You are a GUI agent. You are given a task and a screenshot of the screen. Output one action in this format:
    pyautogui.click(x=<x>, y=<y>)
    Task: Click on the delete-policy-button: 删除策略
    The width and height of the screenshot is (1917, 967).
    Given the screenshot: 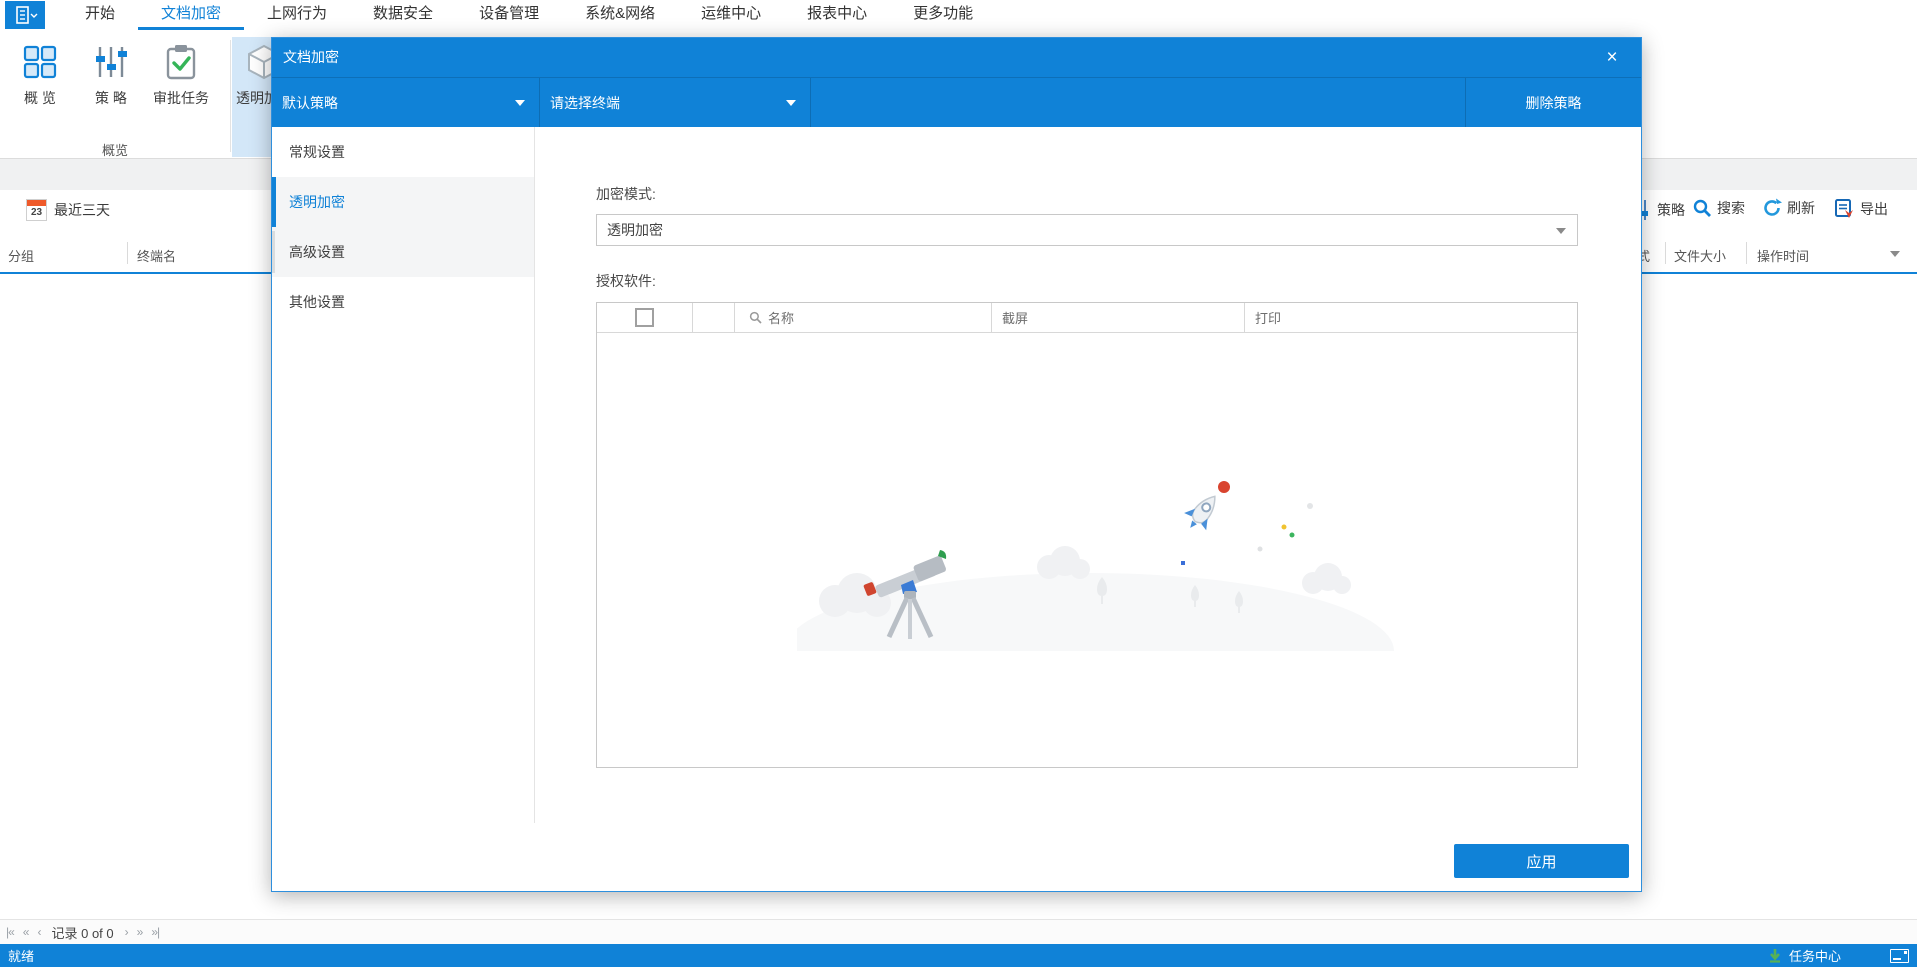 What is the action you would take?
    pyautogui.click(x=1553, y=103)
    